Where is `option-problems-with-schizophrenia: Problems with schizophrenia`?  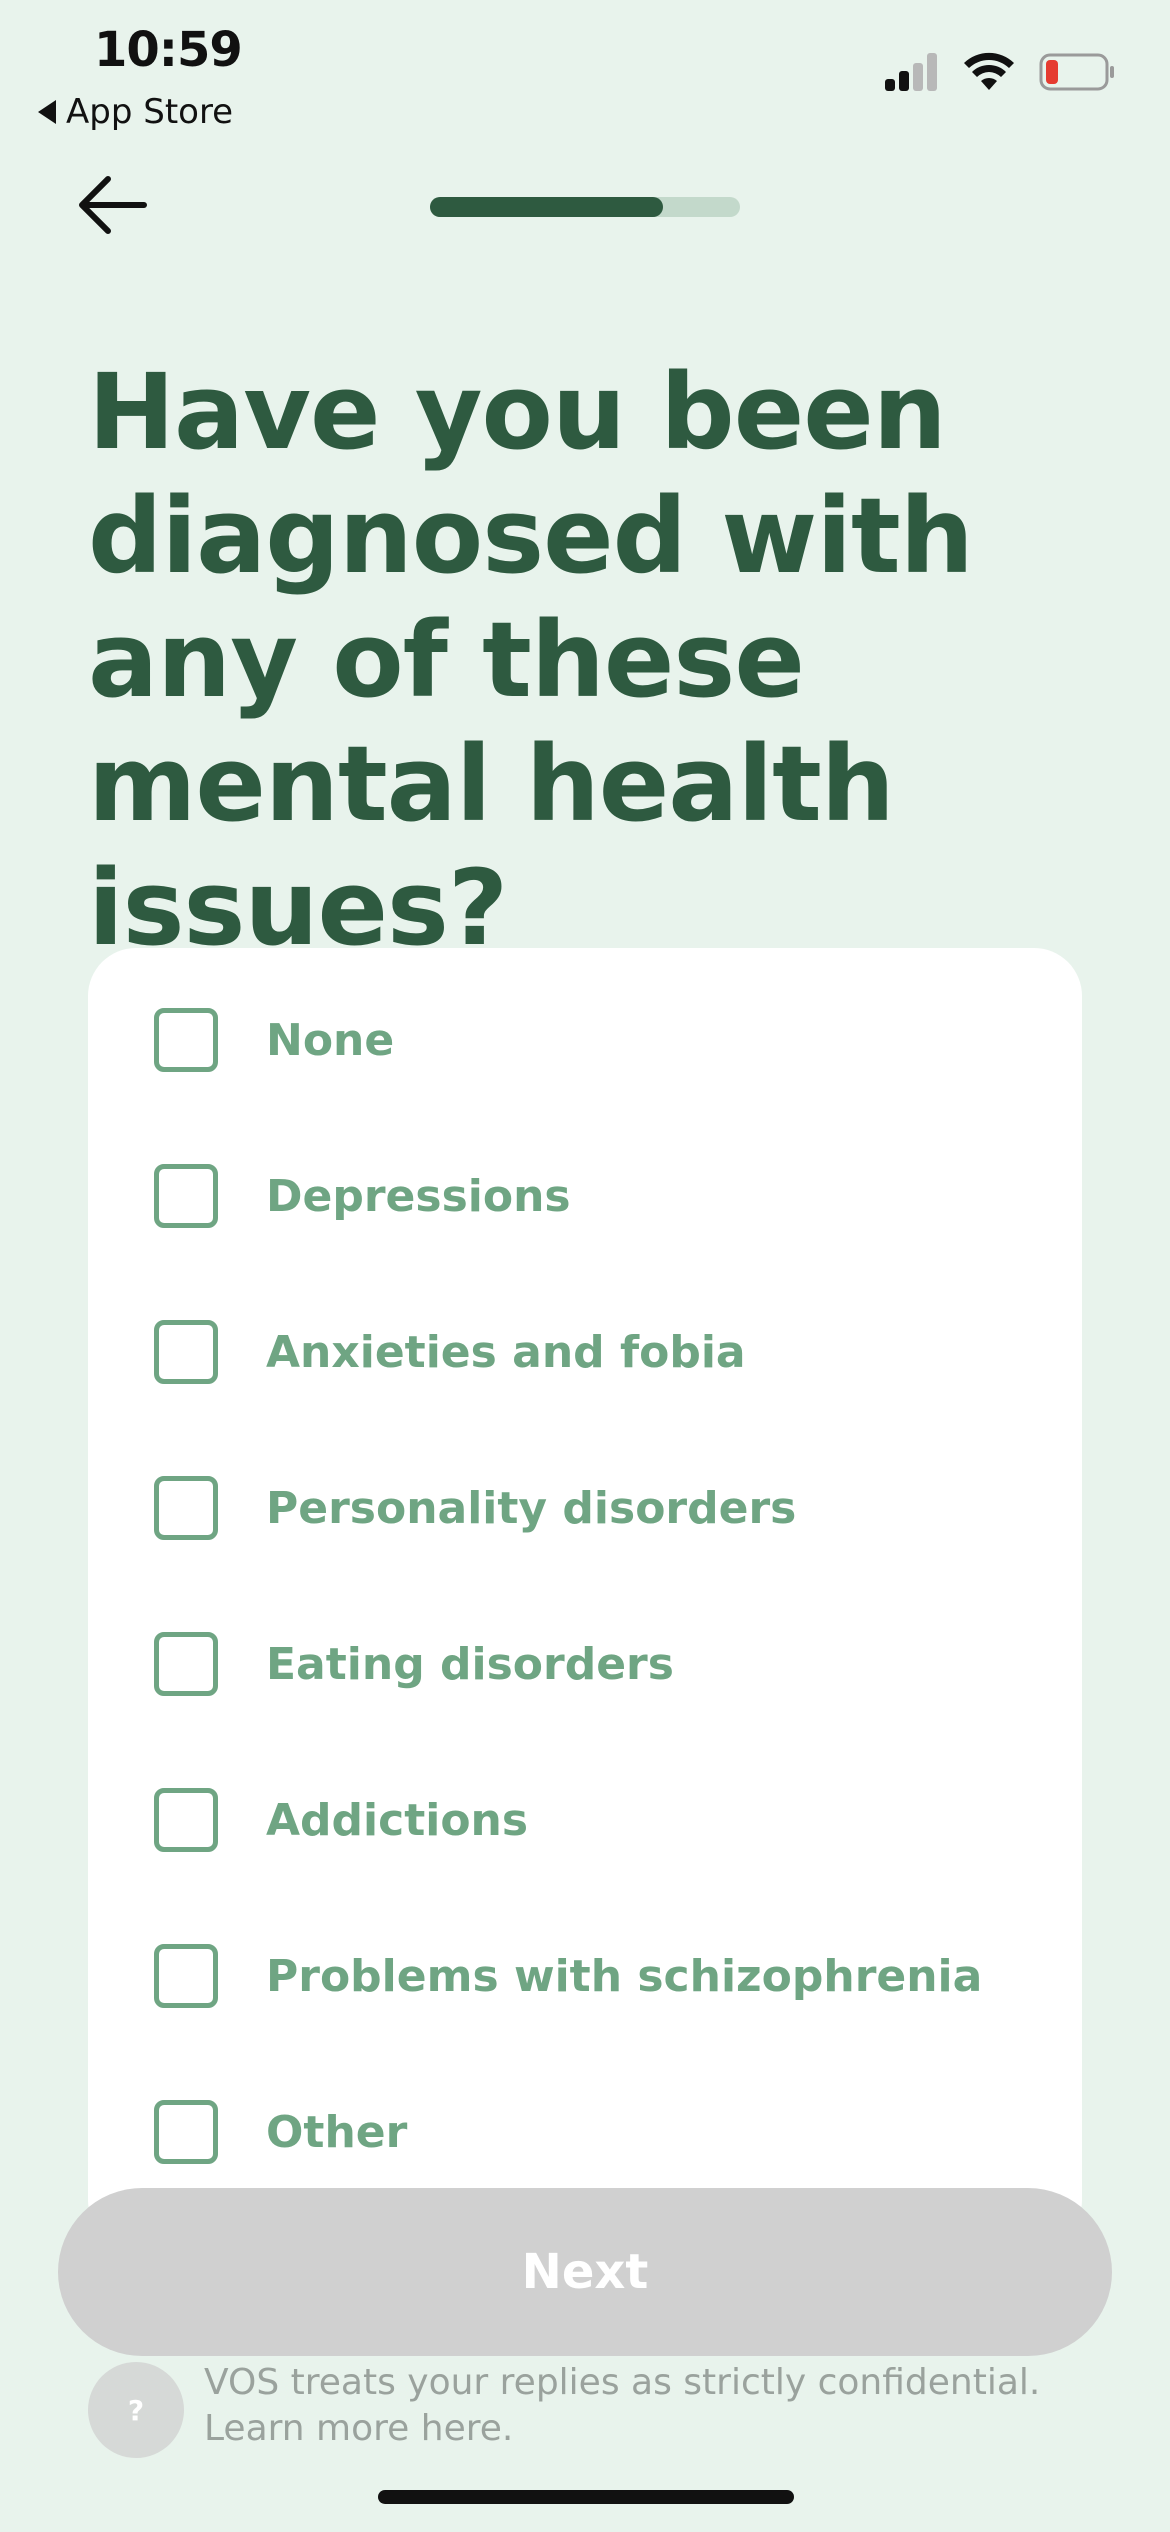 option-problems-with-schizophrenia: Problems with schizophrenia is located at coordinates (568, 1976).